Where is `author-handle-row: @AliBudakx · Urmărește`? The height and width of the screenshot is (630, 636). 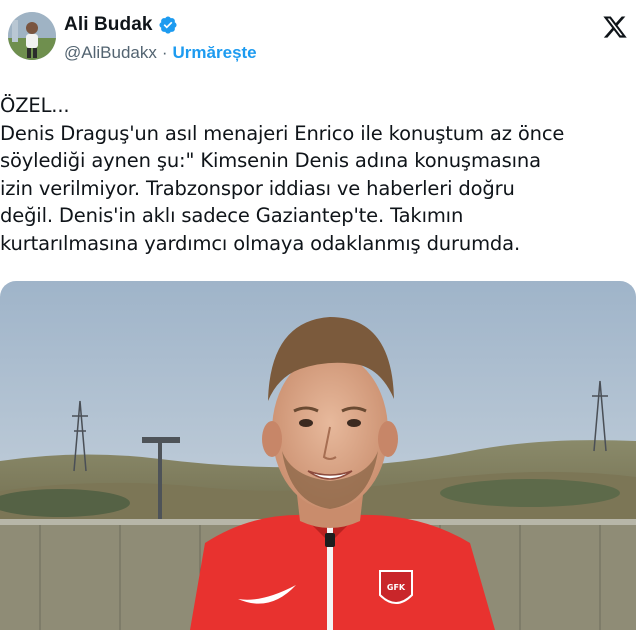
author-handle-row: @AliBudakx · Urmărește is located at coordinates (160, 53).